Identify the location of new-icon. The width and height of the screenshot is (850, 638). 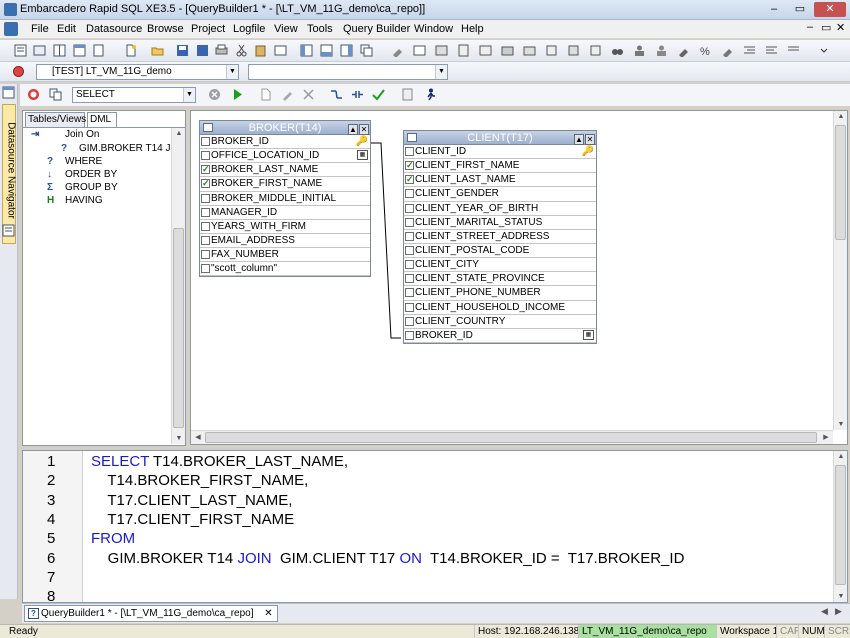
(130, 50).